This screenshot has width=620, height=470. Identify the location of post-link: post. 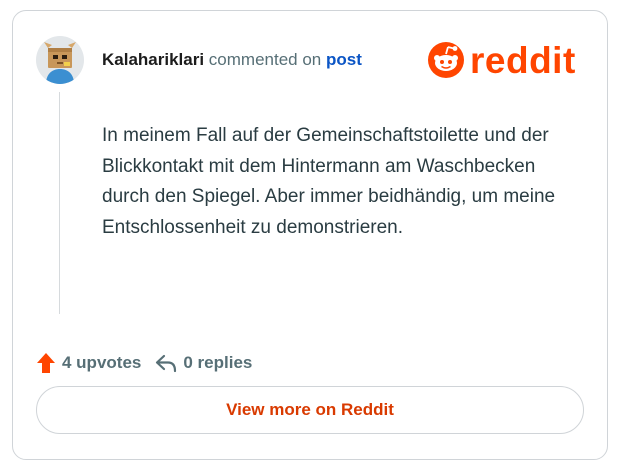
(344, 59).